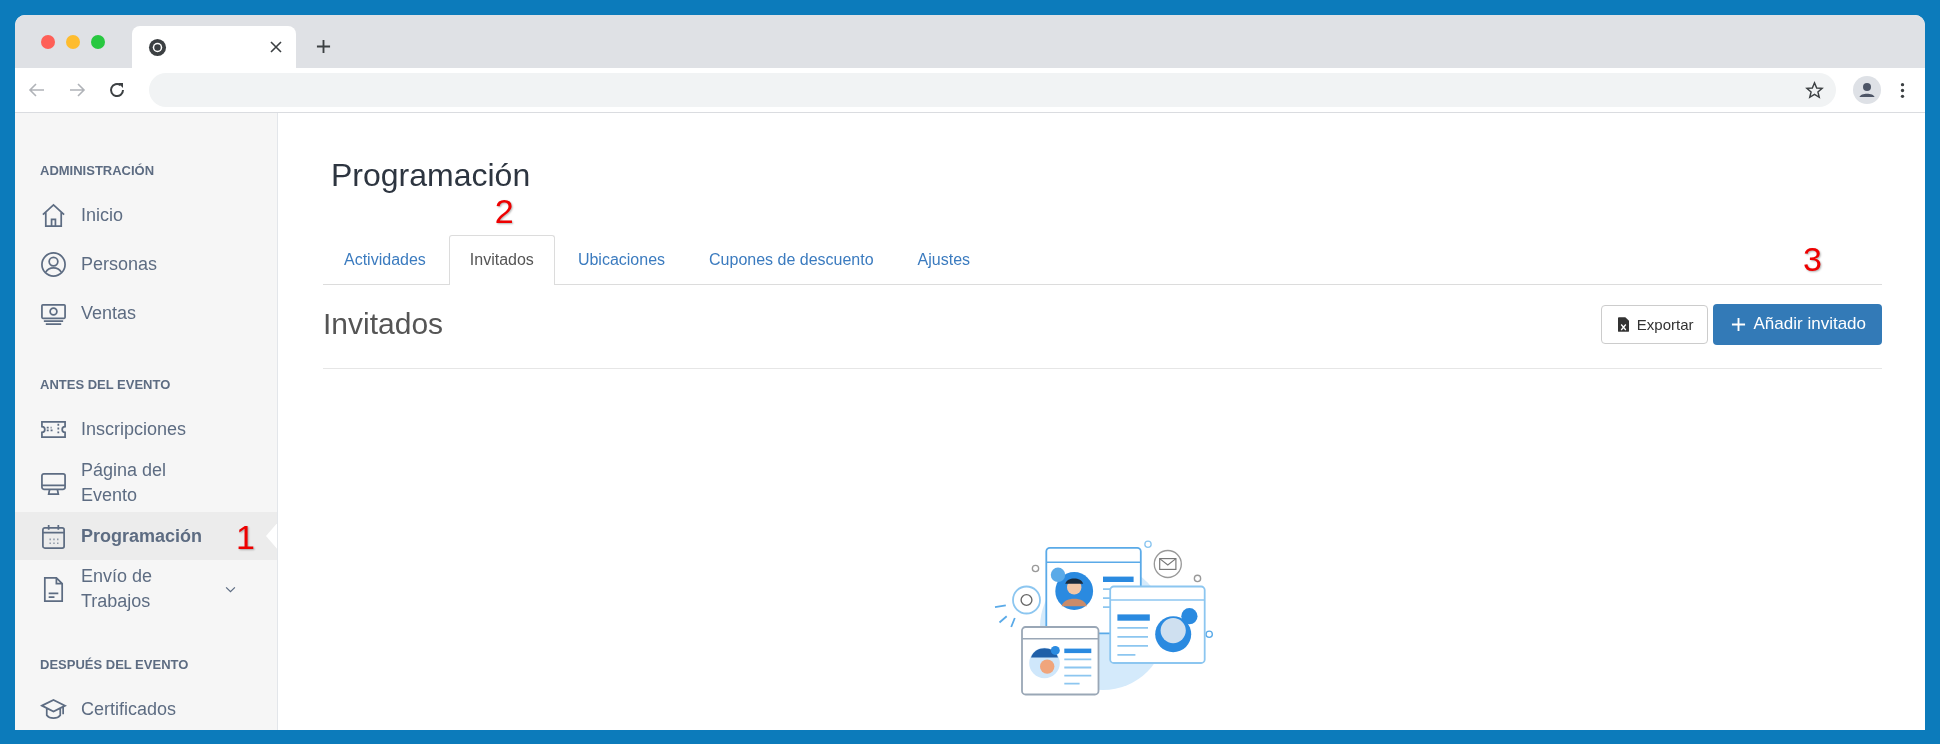 This screenshot has width=1940, height=744. Describe the element at coordinates (114, 665) in the screenshot. I see `sidebar-section-title: DESPUÉS DEL EVENTO` at that location.